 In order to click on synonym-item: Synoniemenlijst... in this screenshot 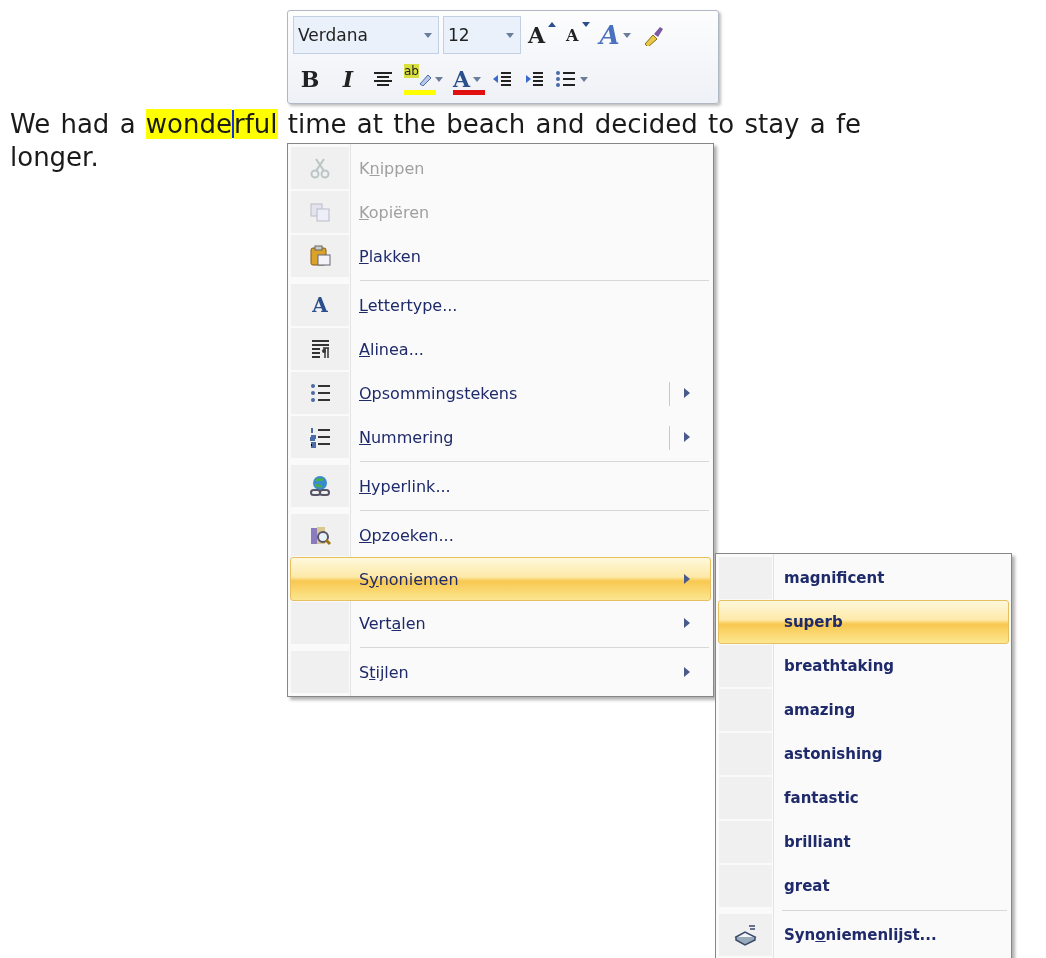, I will do `click(863, 935)`.